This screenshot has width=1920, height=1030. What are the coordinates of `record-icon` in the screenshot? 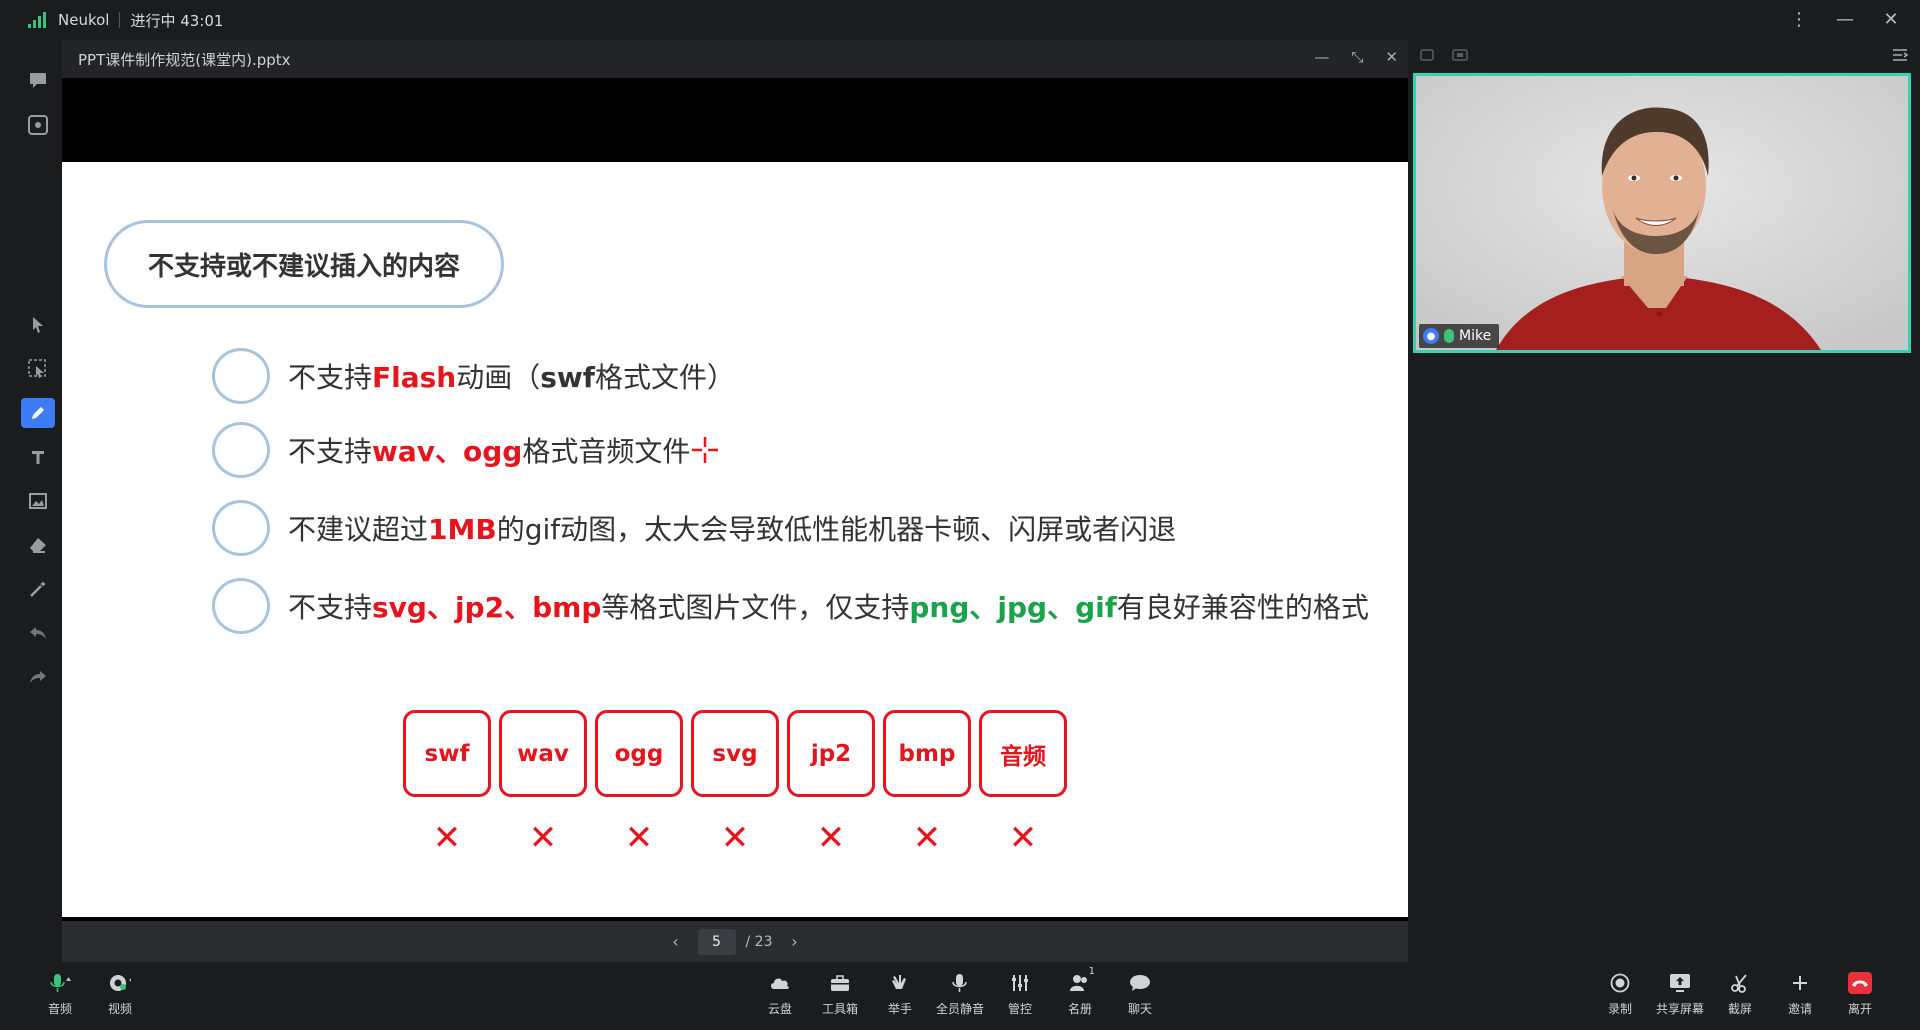 It's located at (1620, 983).